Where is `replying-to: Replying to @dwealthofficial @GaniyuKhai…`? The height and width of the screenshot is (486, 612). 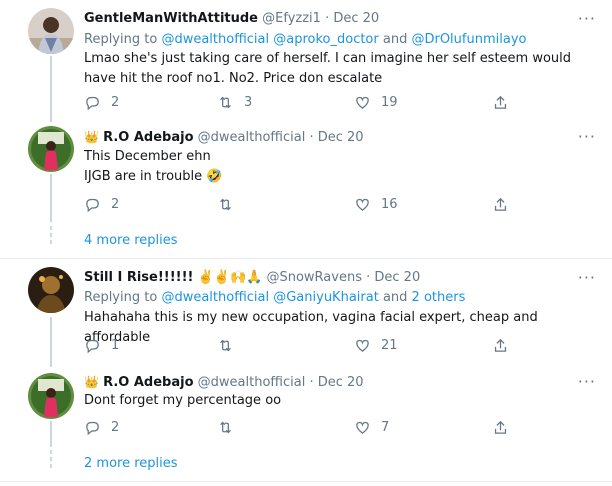
replying-to: Replying to @dwealthofficial @GaniyuKhai… is located at coordinates (274, 298).